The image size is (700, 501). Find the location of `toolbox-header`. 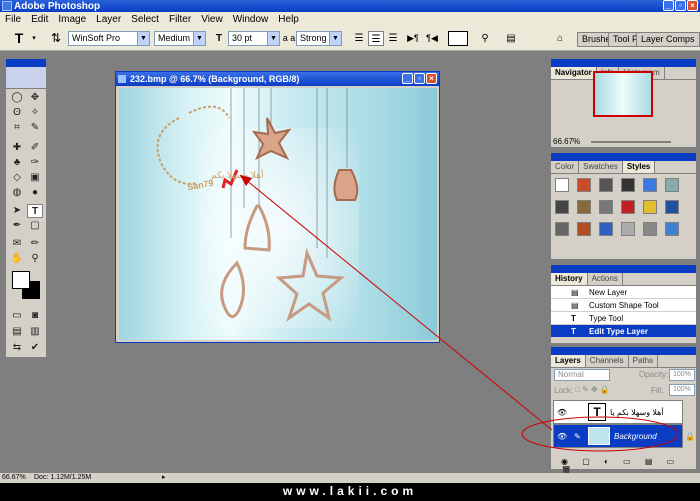

toolbox-header is located at coordinates (26, 63).